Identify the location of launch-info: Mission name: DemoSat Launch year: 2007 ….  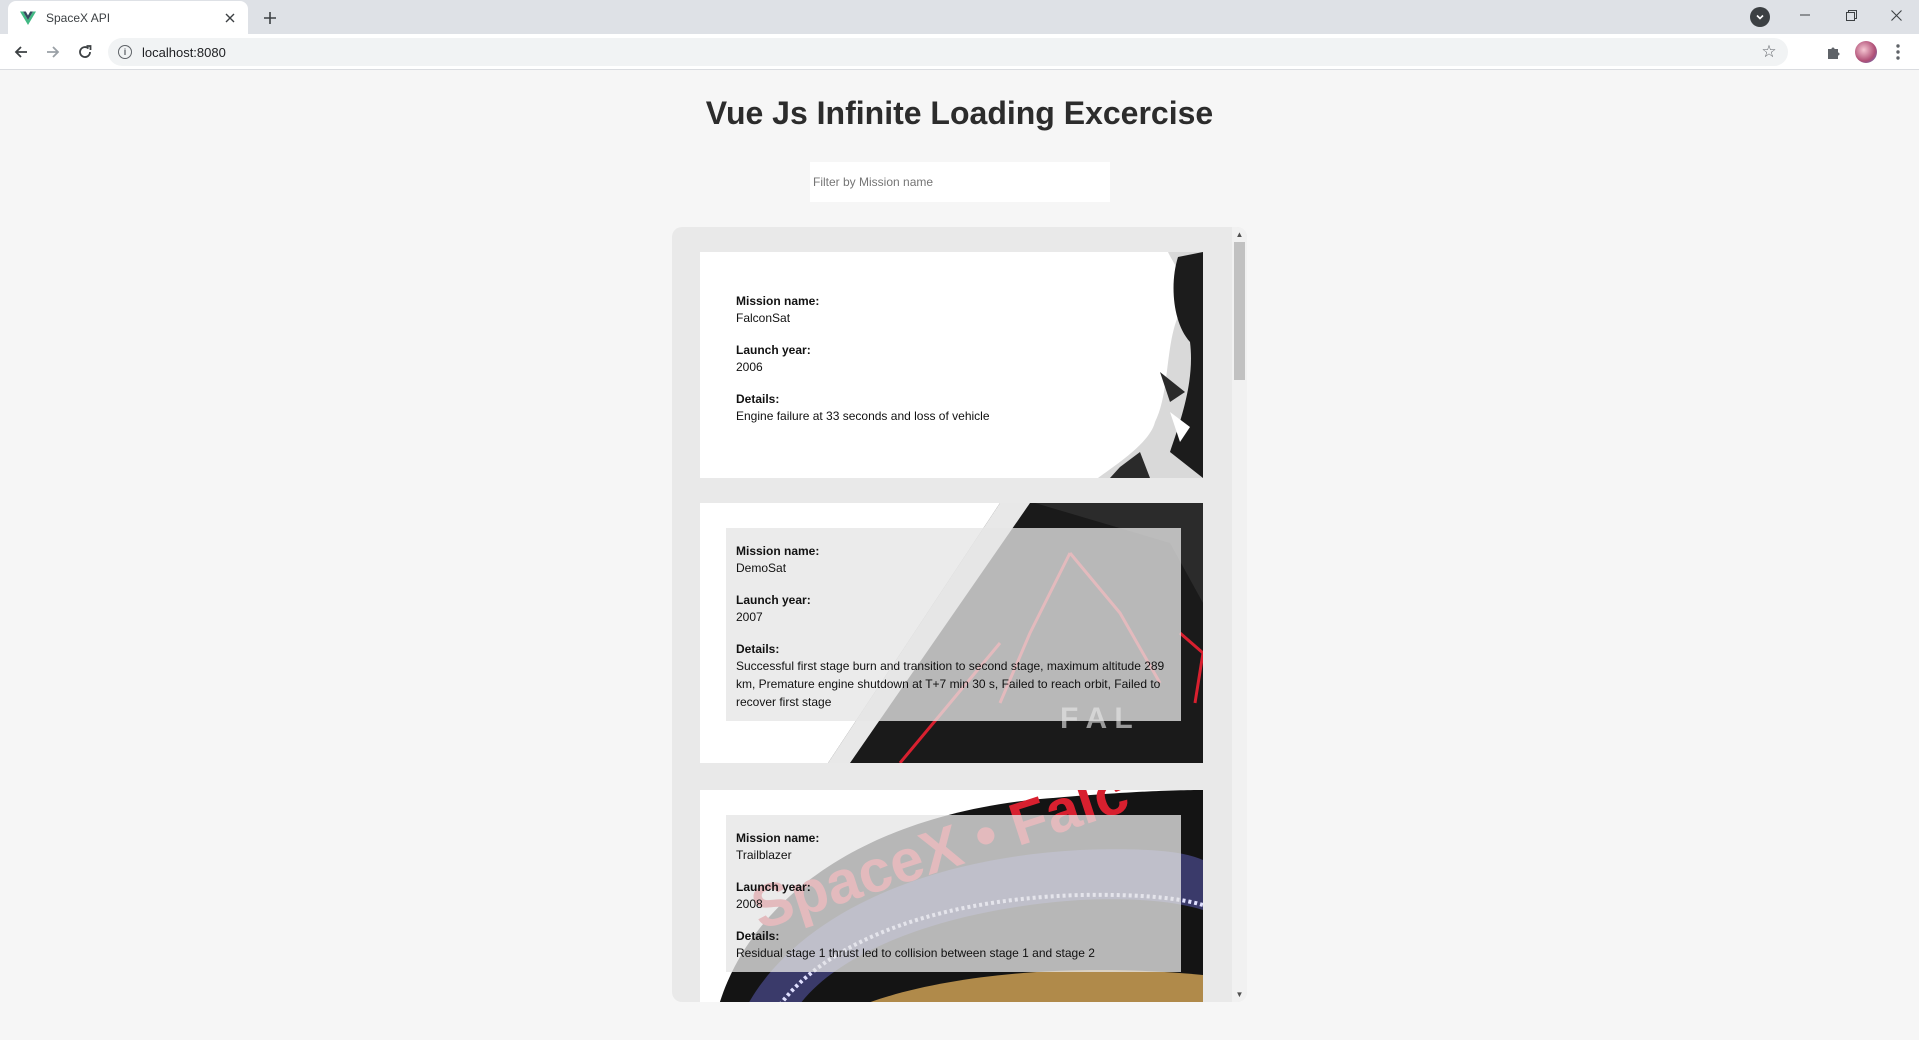
(953, 624).